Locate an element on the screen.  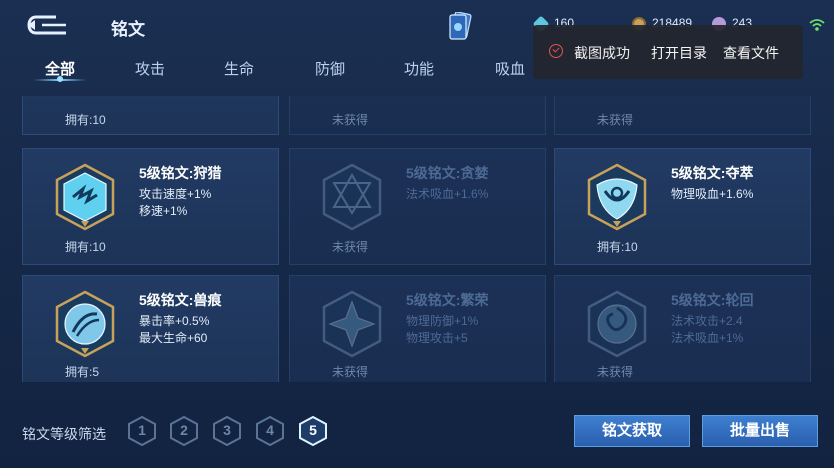
level-number: 5 is located at coordinates (313, 430).